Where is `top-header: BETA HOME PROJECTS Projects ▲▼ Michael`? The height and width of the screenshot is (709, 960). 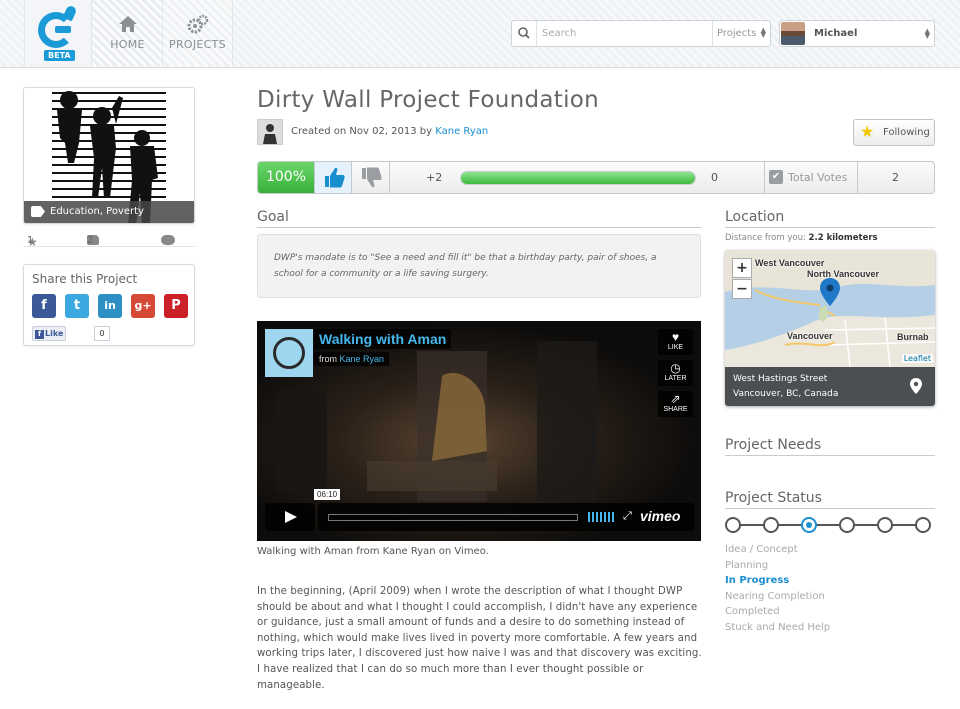 top-header: BETA HOME PROJECTS Projects ▲▼ Michael is located at coordinates (480, 34).